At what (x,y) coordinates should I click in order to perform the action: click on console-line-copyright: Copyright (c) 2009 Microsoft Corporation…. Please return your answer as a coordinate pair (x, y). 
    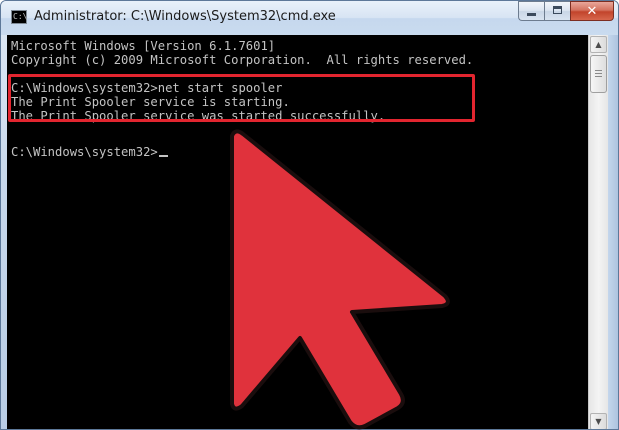
    Looking at the image, I should click on (242, 60).